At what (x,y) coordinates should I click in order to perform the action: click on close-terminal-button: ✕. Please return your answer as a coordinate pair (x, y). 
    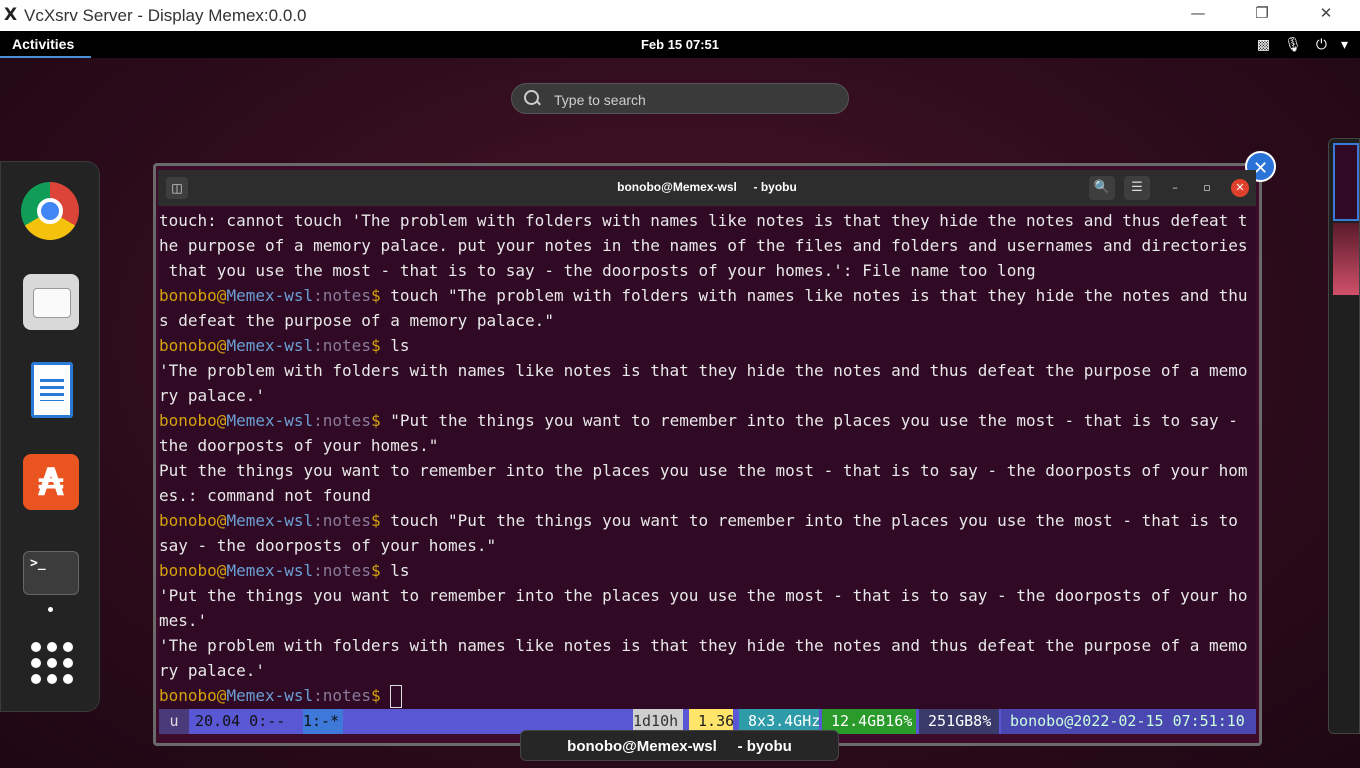
    Looking at the image, I should click on (1240, 188).